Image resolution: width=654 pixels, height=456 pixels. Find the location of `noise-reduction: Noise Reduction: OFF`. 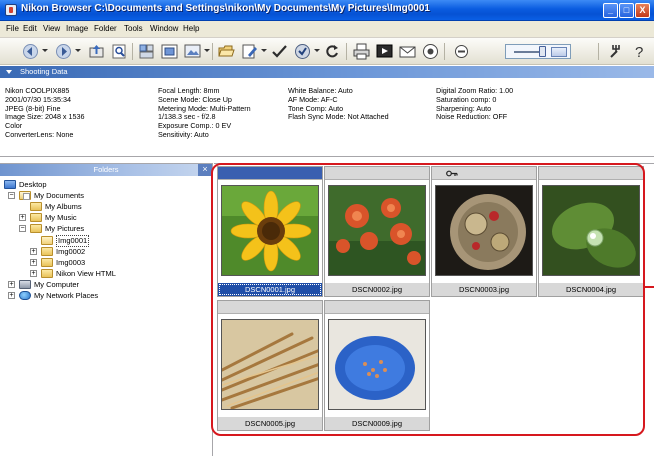

noise-reduction: Noise Reduction: OFF is located at coordinates (472, 117).